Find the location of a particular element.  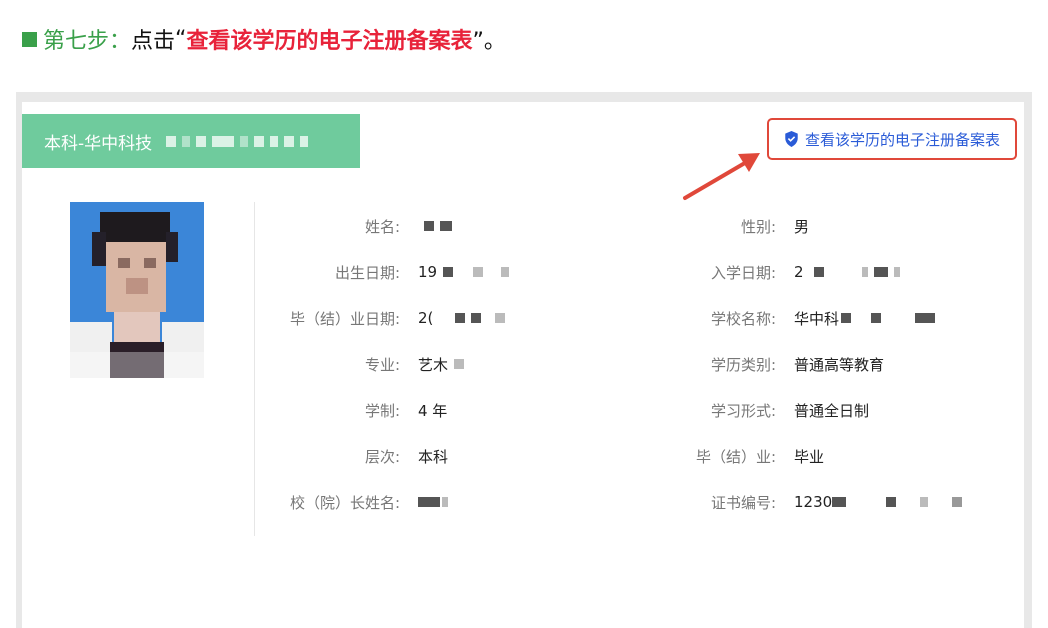

field-principal-name: 校（院）长姓名: is located at coordinates (354, 502).